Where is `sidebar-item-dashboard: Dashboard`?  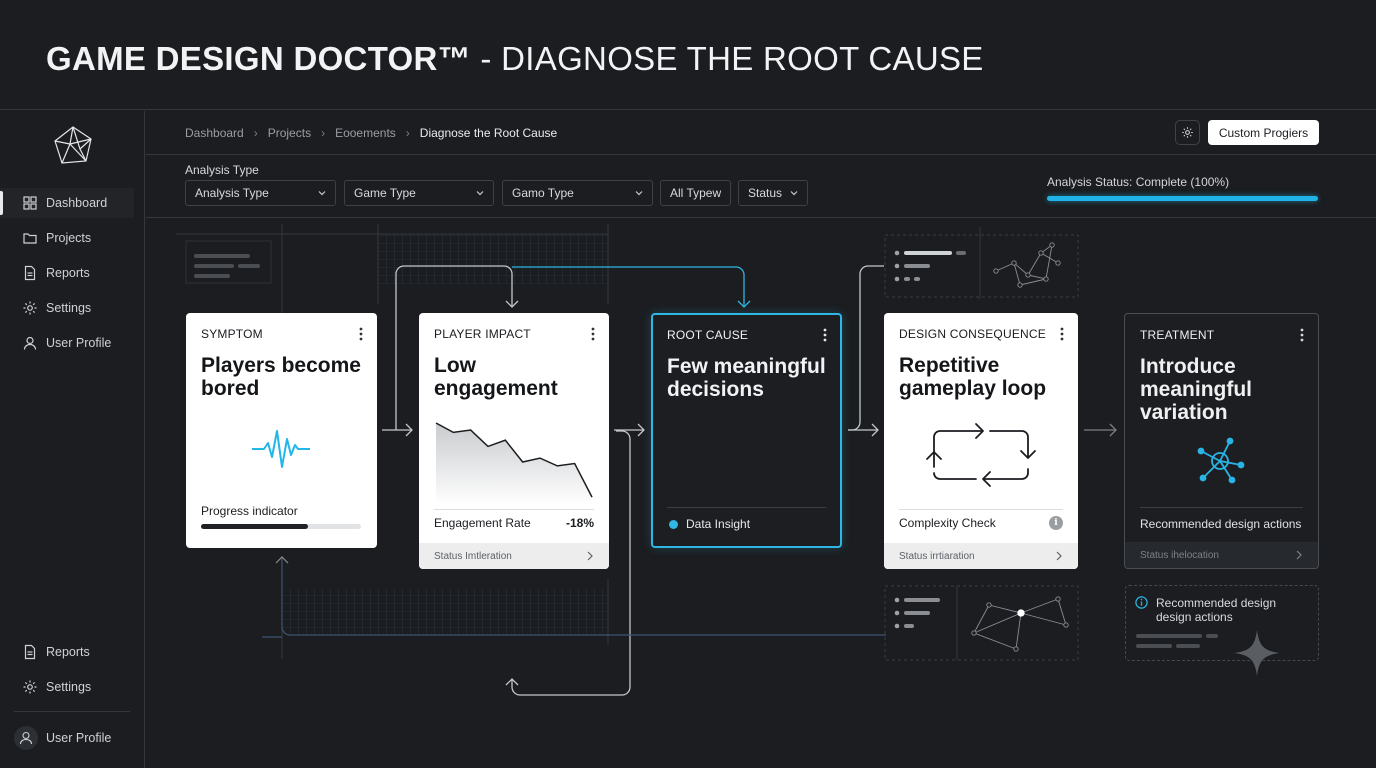 sidebar-item-dashboard: Dashboard is located at coordinates (67, 203).